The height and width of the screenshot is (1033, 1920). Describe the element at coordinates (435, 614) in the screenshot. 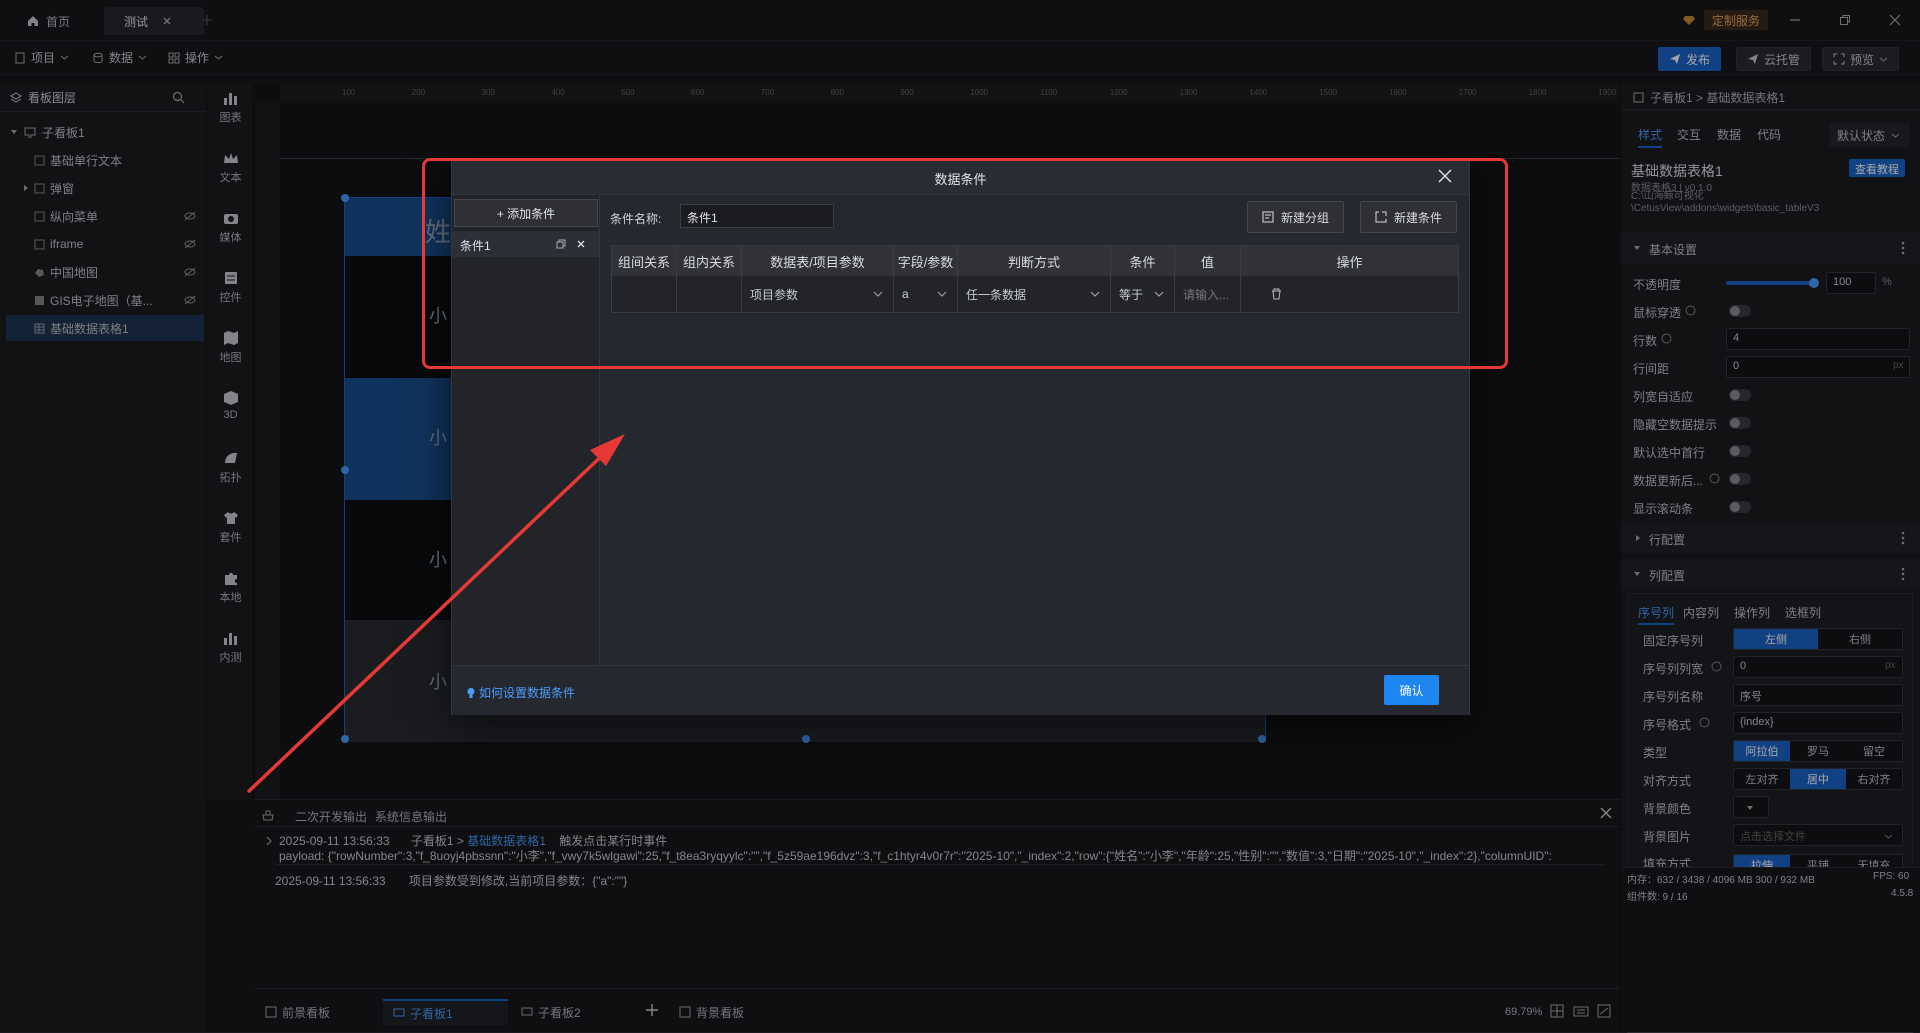

I see `annotation-arrow` at that location.